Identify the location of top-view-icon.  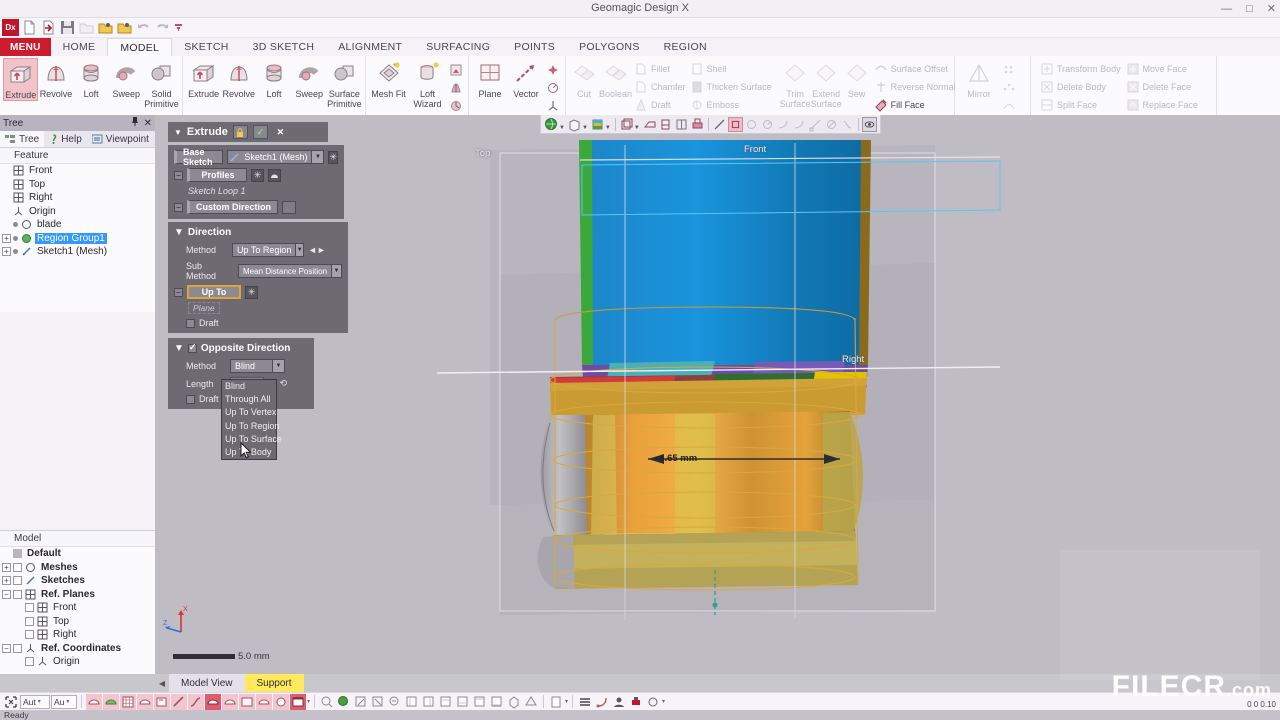
(480, 702).